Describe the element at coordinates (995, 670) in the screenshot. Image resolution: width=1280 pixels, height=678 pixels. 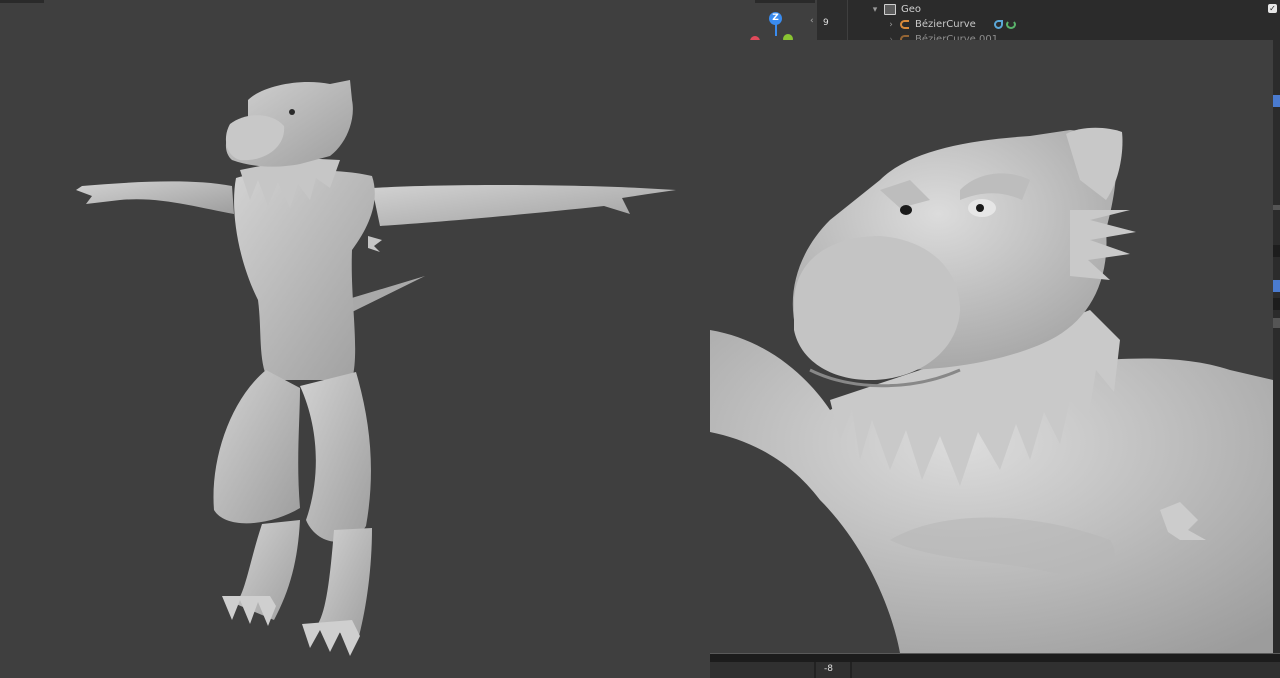
I see `bottom-status-bar: -8` at that location.